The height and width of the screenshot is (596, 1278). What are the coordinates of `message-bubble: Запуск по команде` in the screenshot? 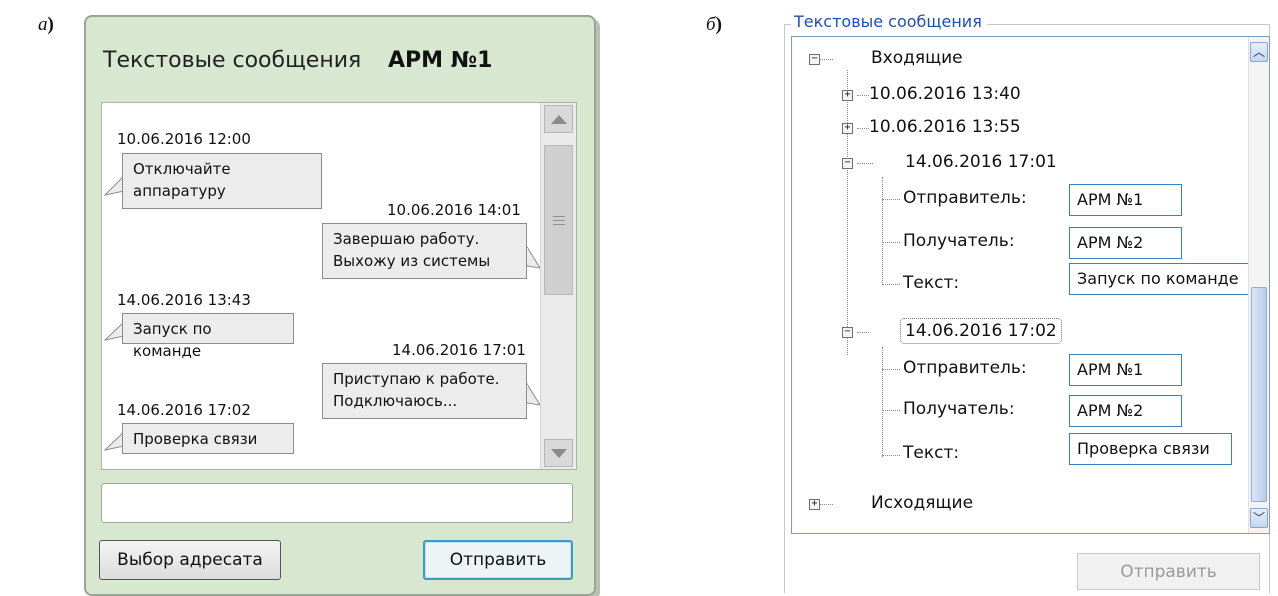 It's located at (208, 336).